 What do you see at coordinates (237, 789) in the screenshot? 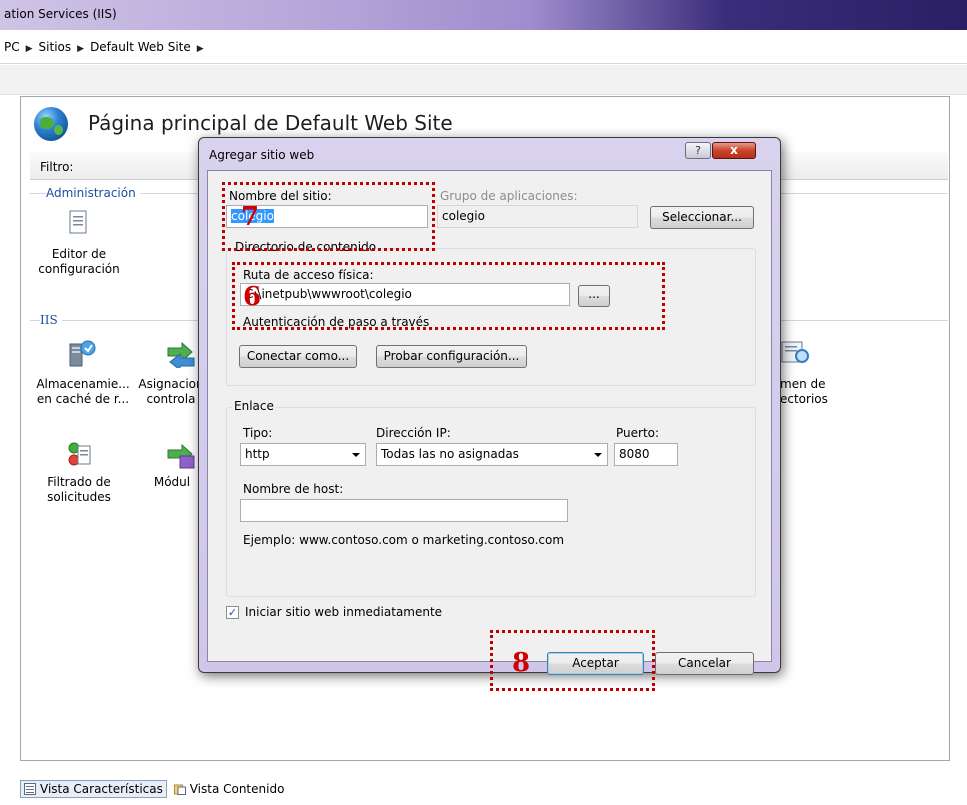
I see `tab-content-label: Vista Contenido` at bounding box center [237, 789].